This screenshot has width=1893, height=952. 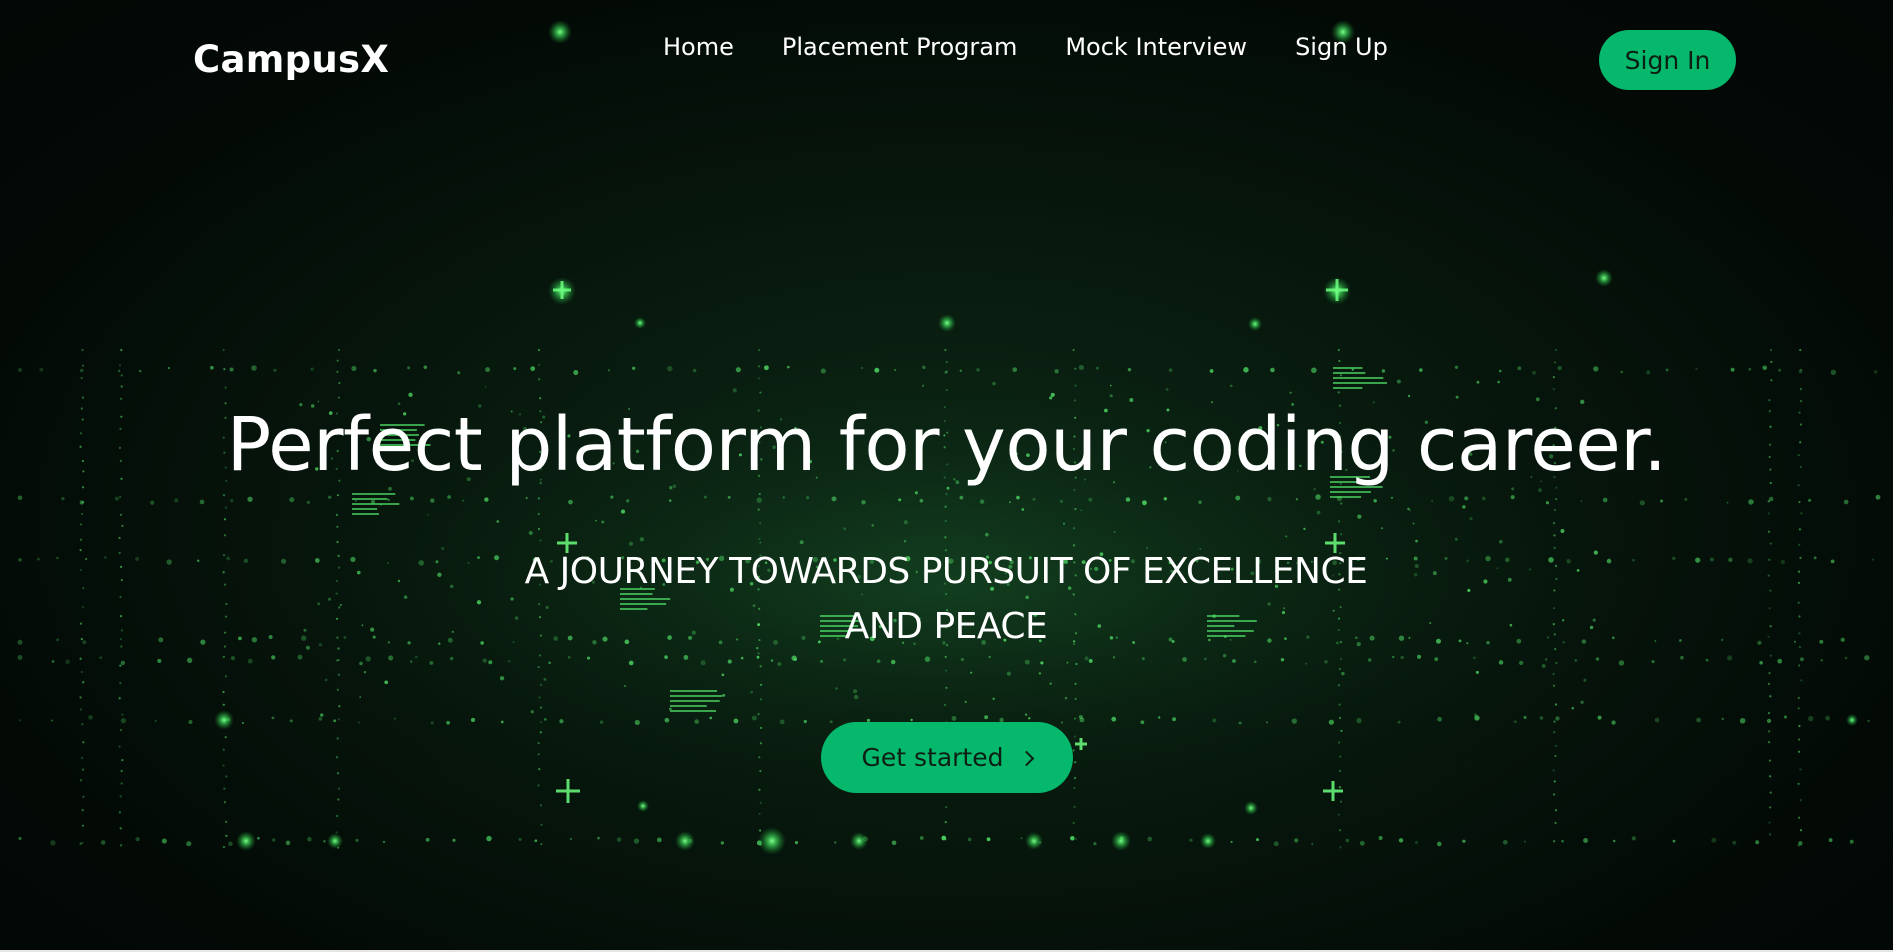 I want to click on get-started-button: Get started, so click(x=947, y=757).